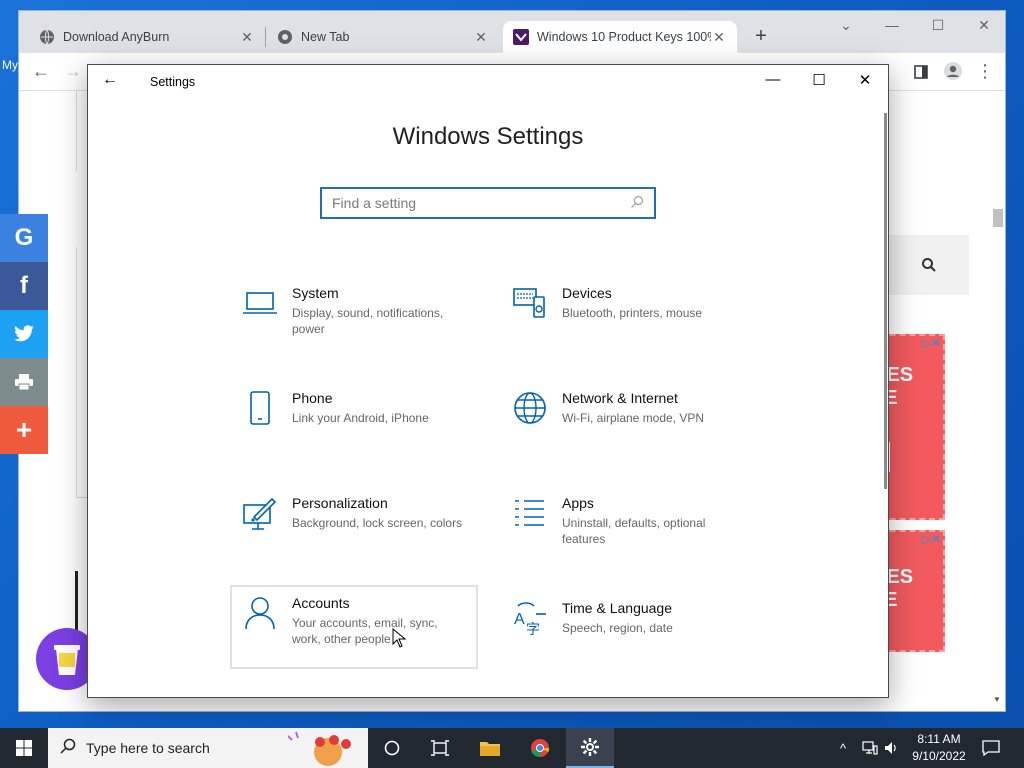 The width and height of the screenshot is (1024, 768). I want to click on site-search-box, so click(929, 265).